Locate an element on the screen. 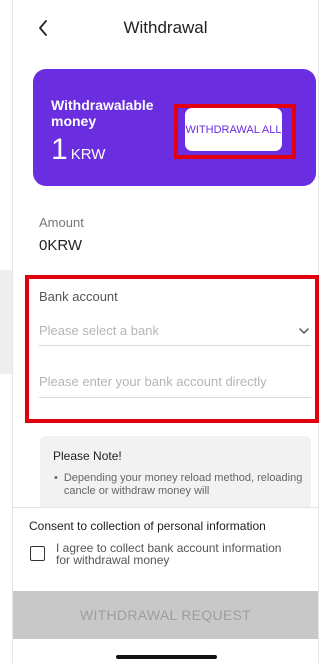  balance-amount: 1 KRW is located at coordinates (78, 150).